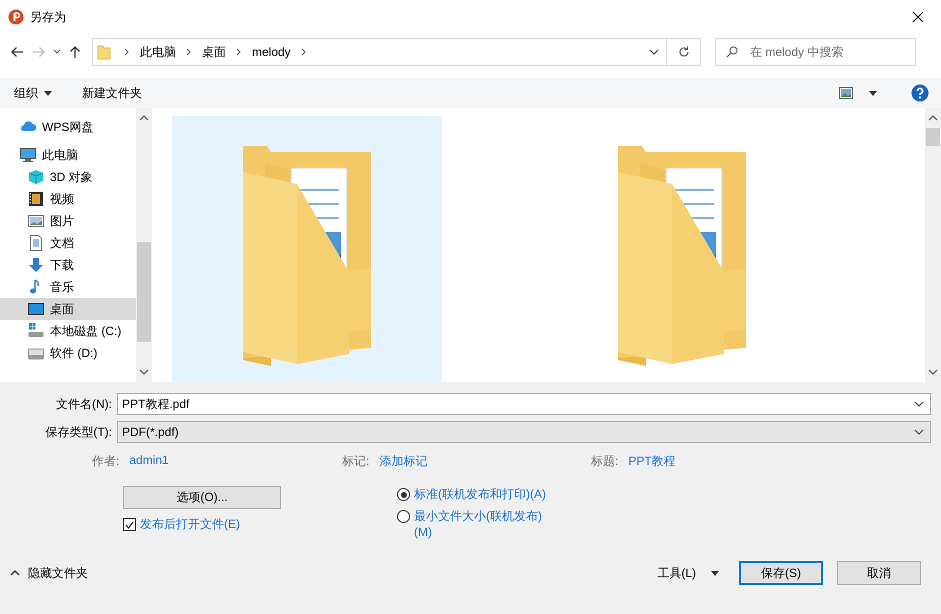 The height and width of the screenshot is (614, 941). I want to click on tools-button: 工具(L), so click(676, 573).